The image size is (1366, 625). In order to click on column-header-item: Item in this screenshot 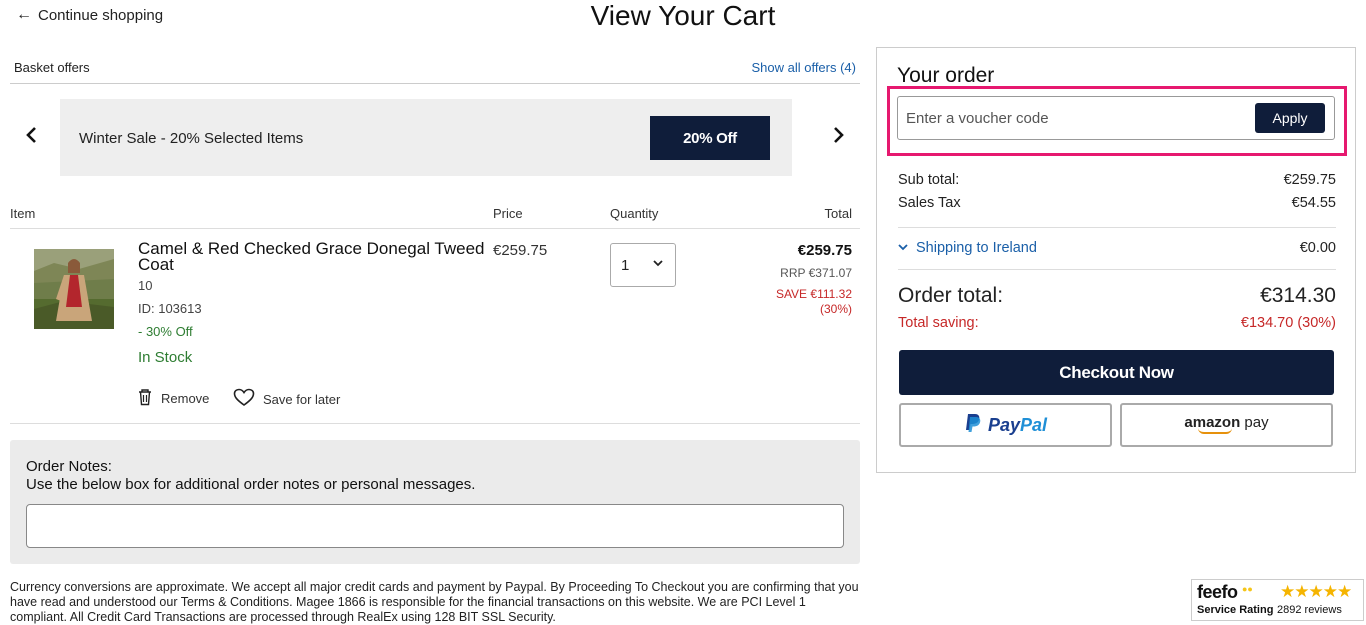, I will do `click(23, 213)`.